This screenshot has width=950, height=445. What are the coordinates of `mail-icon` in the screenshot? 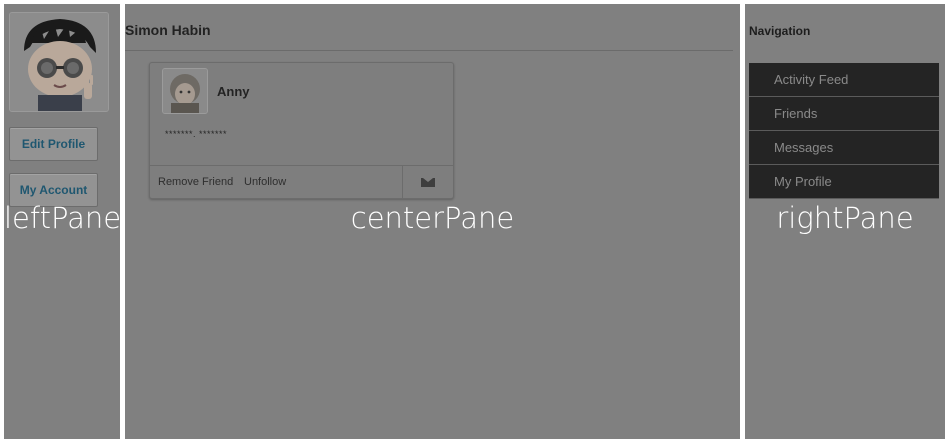 It's located at (428, 182).